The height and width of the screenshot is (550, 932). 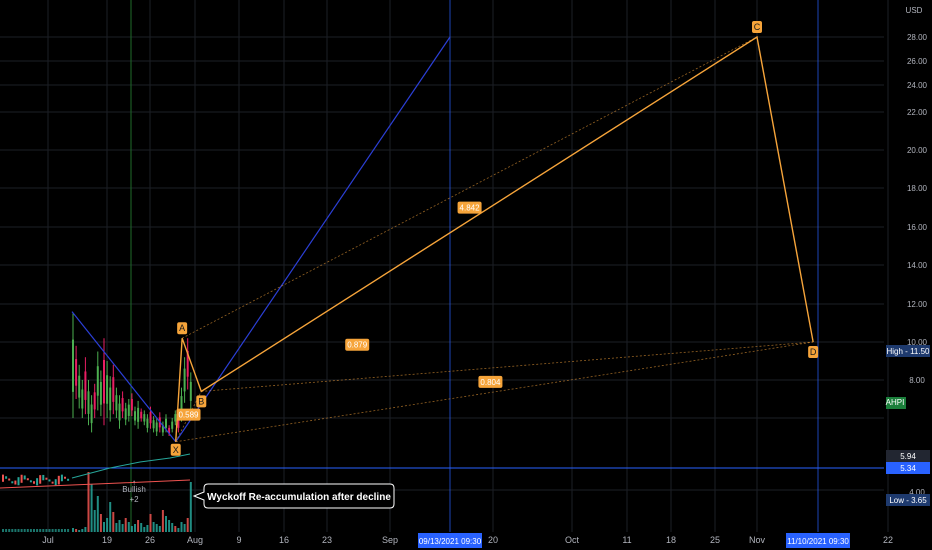 What do you see at coordinates (908, 456) in the screenshot?
I see `last-price-tag: 5.94` at bounding box center [908, 456].